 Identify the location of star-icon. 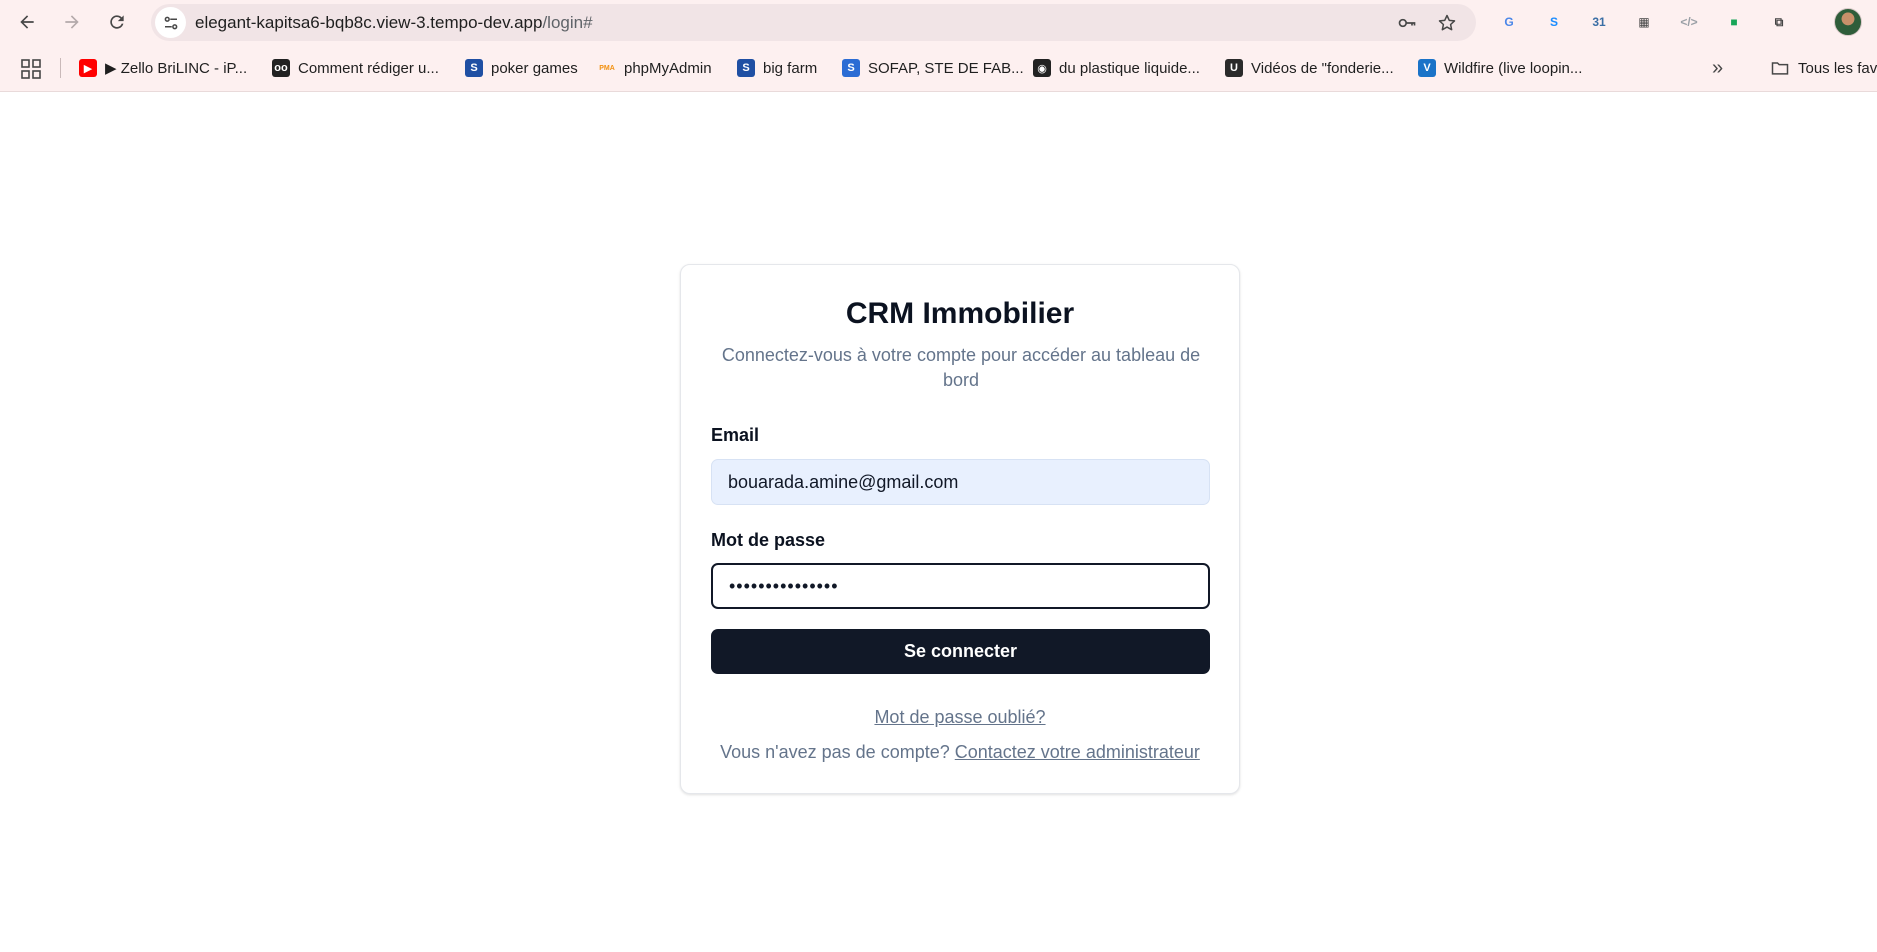
(1447, 22).